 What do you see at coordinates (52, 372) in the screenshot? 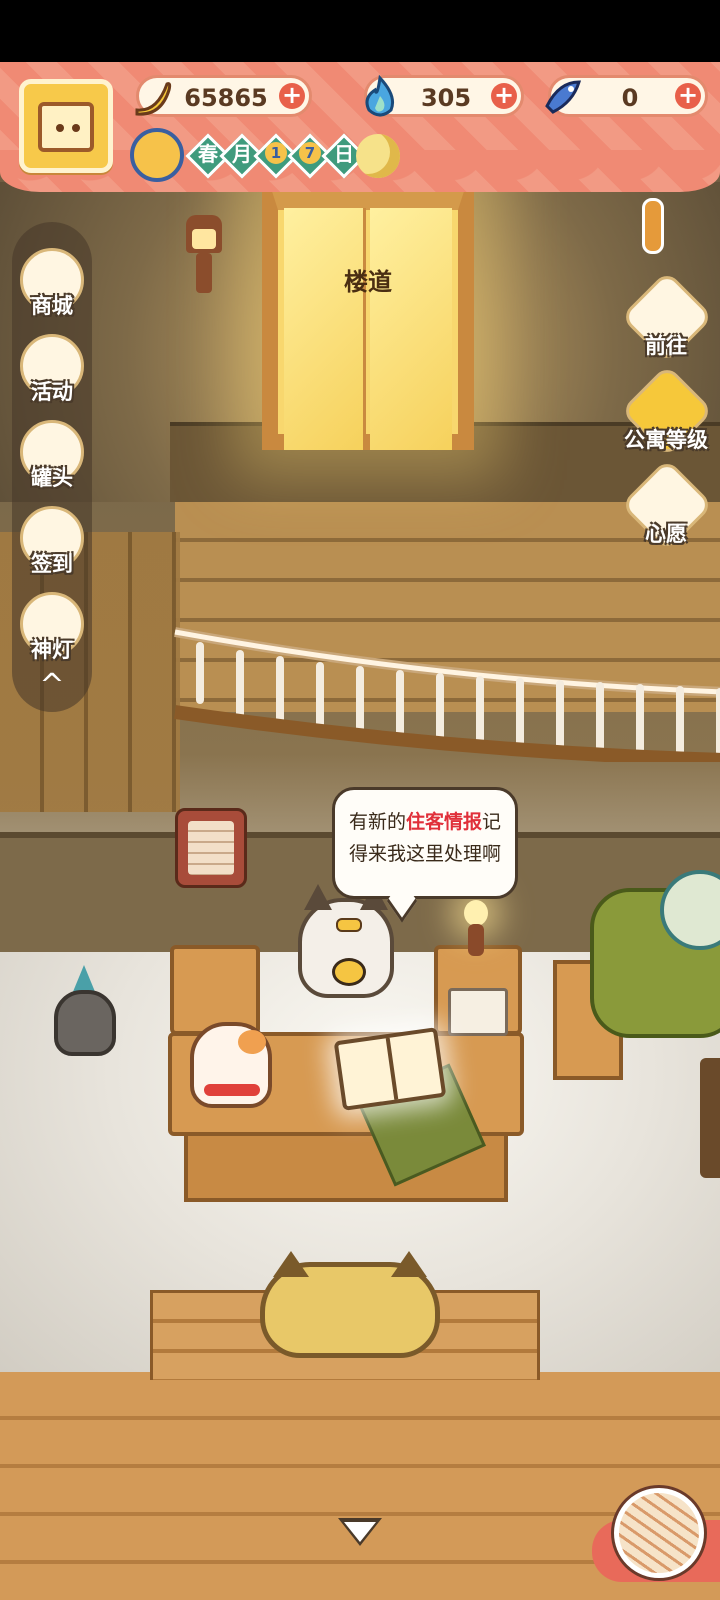
I see `sidebar-item-events: 活动` at bounding box center [52, 372].